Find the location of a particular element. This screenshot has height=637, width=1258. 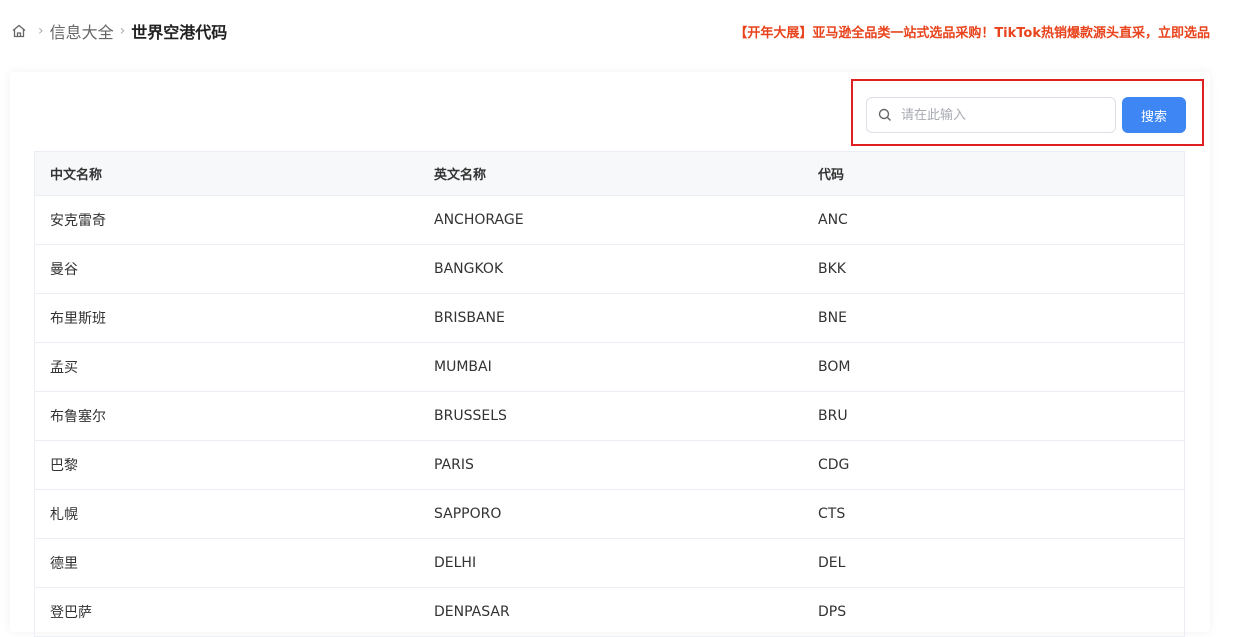

cell-code: BOM is located at coordinates (834, 367).